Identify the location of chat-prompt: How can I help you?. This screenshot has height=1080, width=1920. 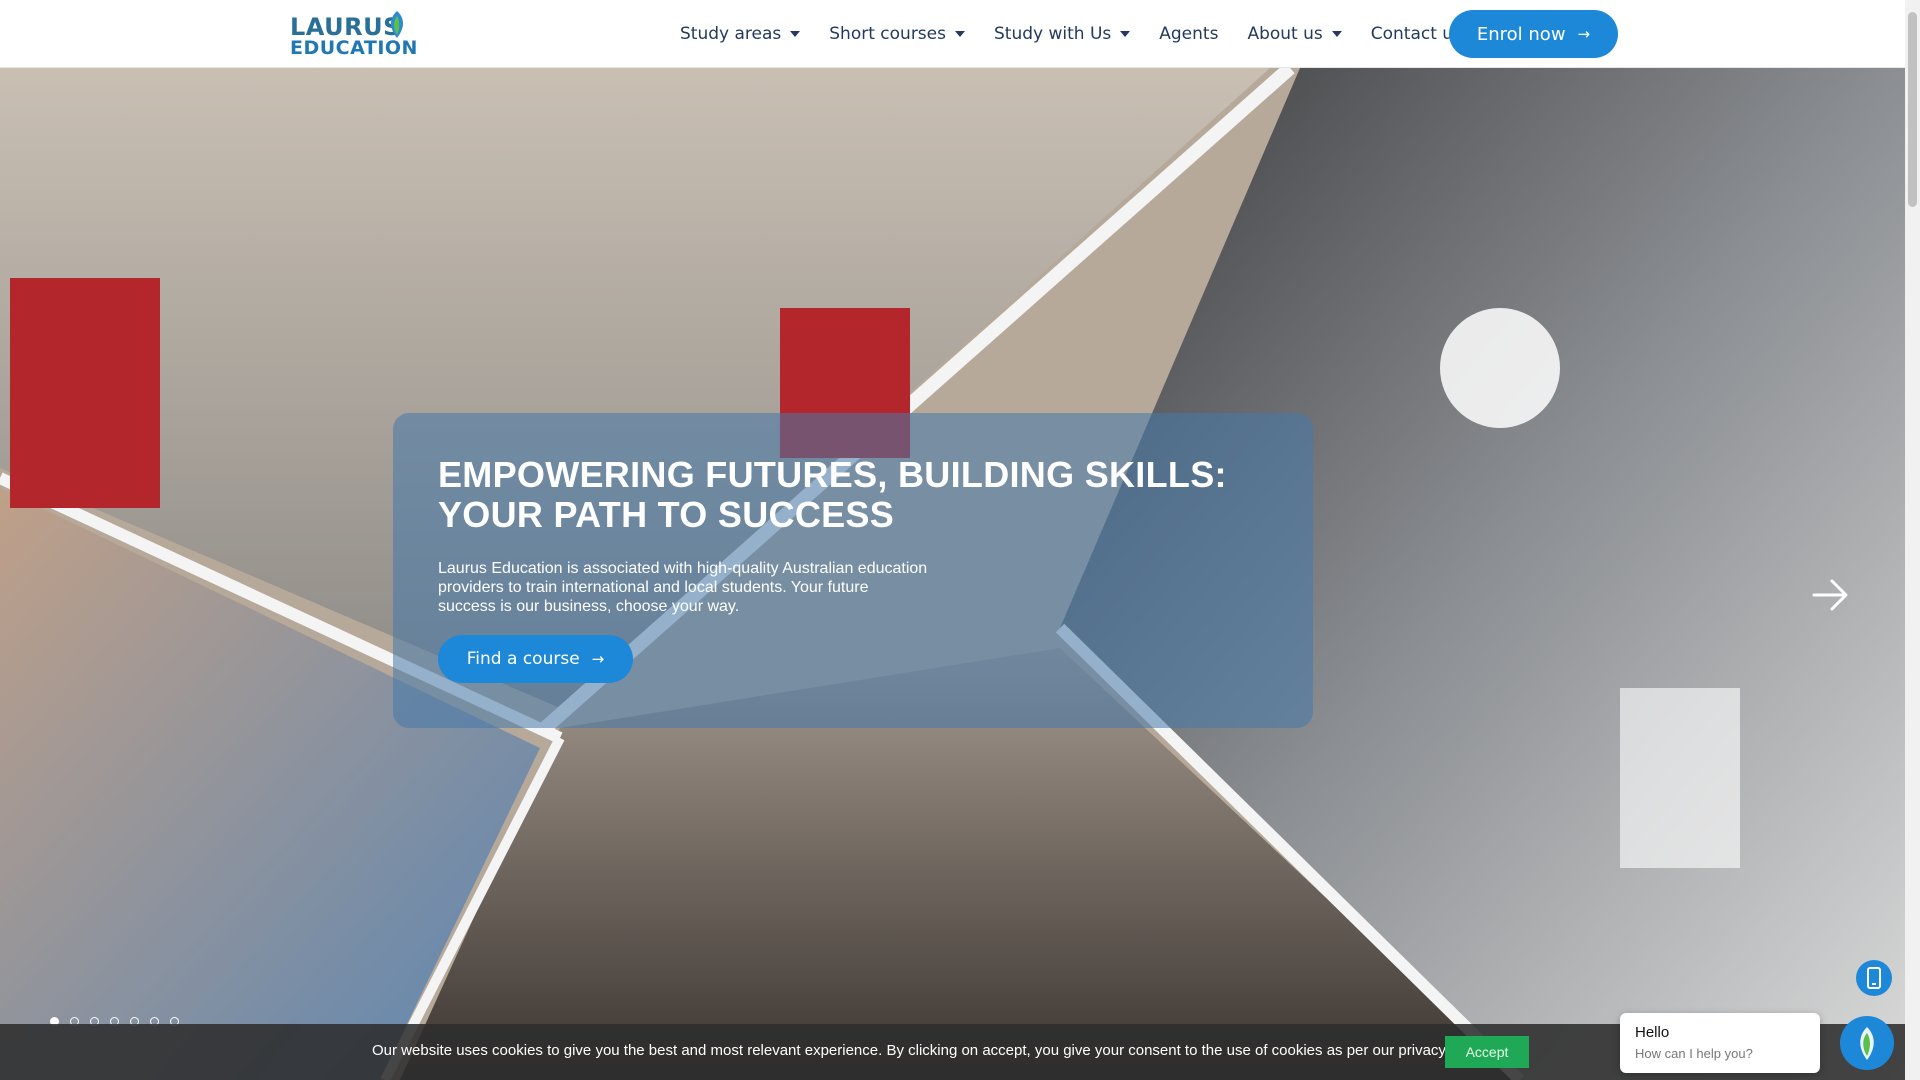
(1694, 1053).